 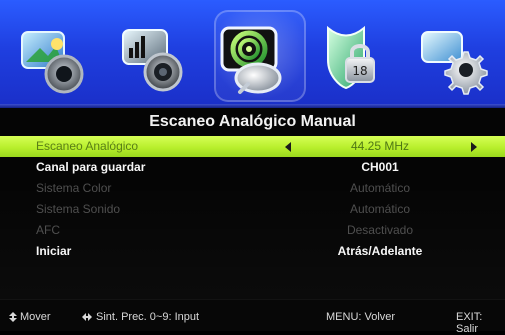 What do you see at coordinates (48, 230) in the screenshot?
I see `menu-label: AFC` at bounding box center [48, 230].